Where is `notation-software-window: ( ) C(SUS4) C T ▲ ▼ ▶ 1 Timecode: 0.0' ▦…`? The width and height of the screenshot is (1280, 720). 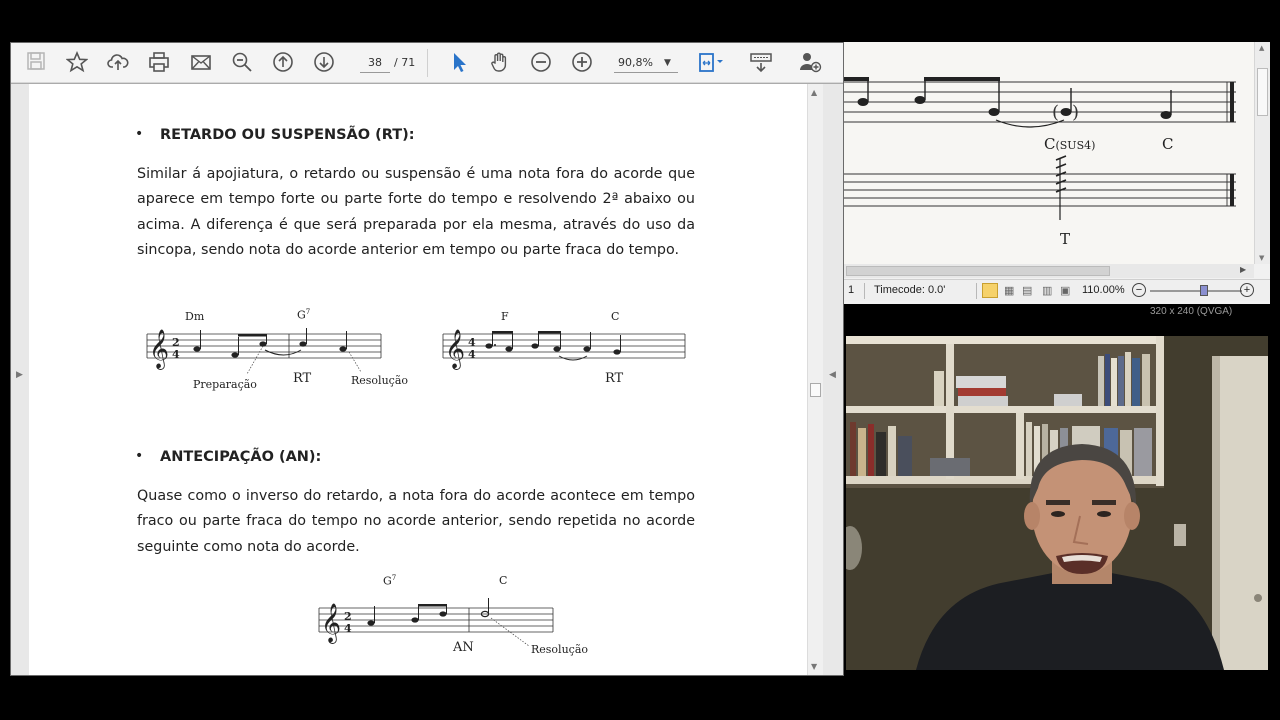
notation-software-window: ( ) C(SUS4) C T ▲ ▼ ▶ 1 Timecode: 0.0' ▦… is located at coordinates (1057, 173).